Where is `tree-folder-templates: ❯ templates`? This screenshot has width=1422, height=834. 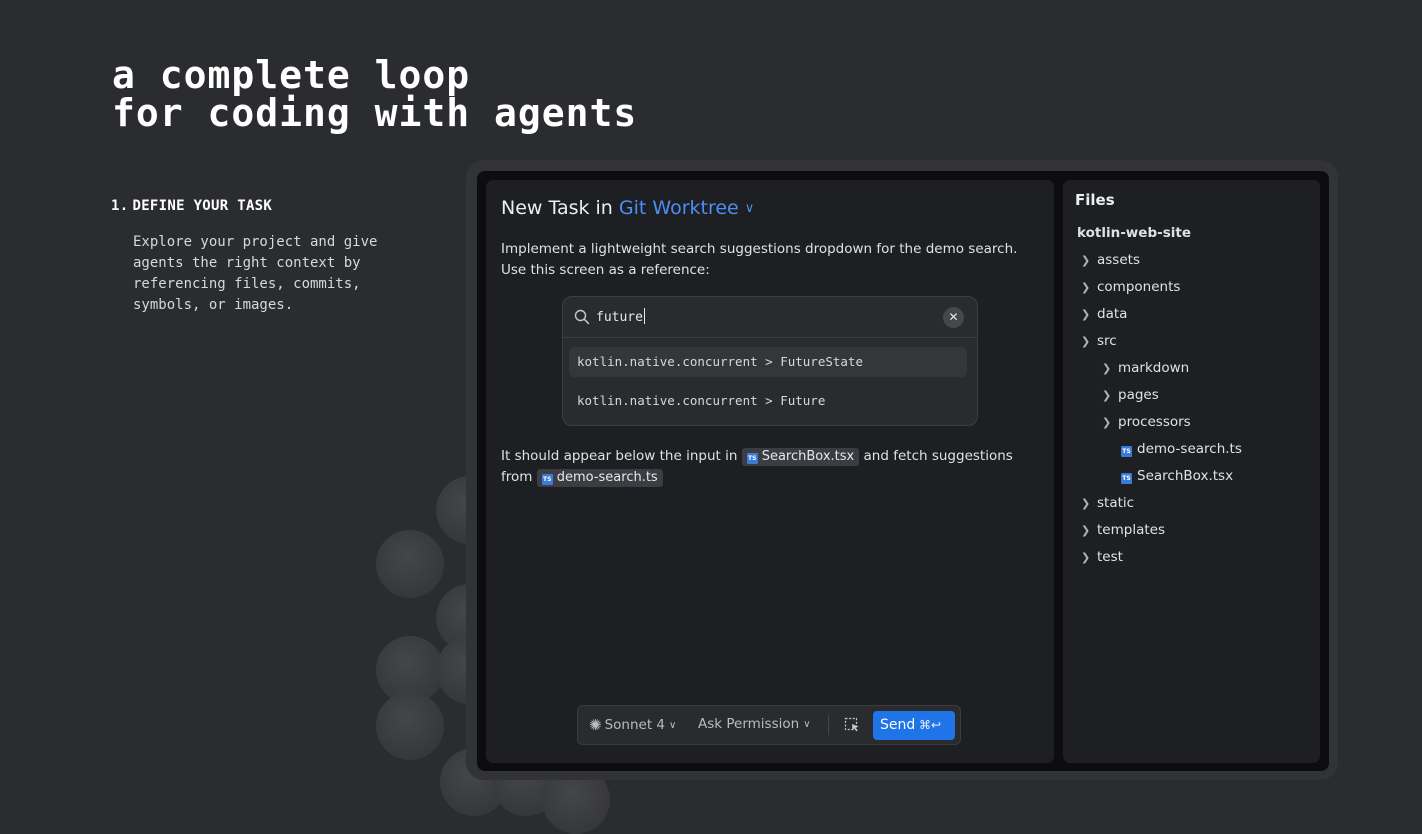 tree-folder-templates: ❯ templates is located at coordinates (1123, 530).